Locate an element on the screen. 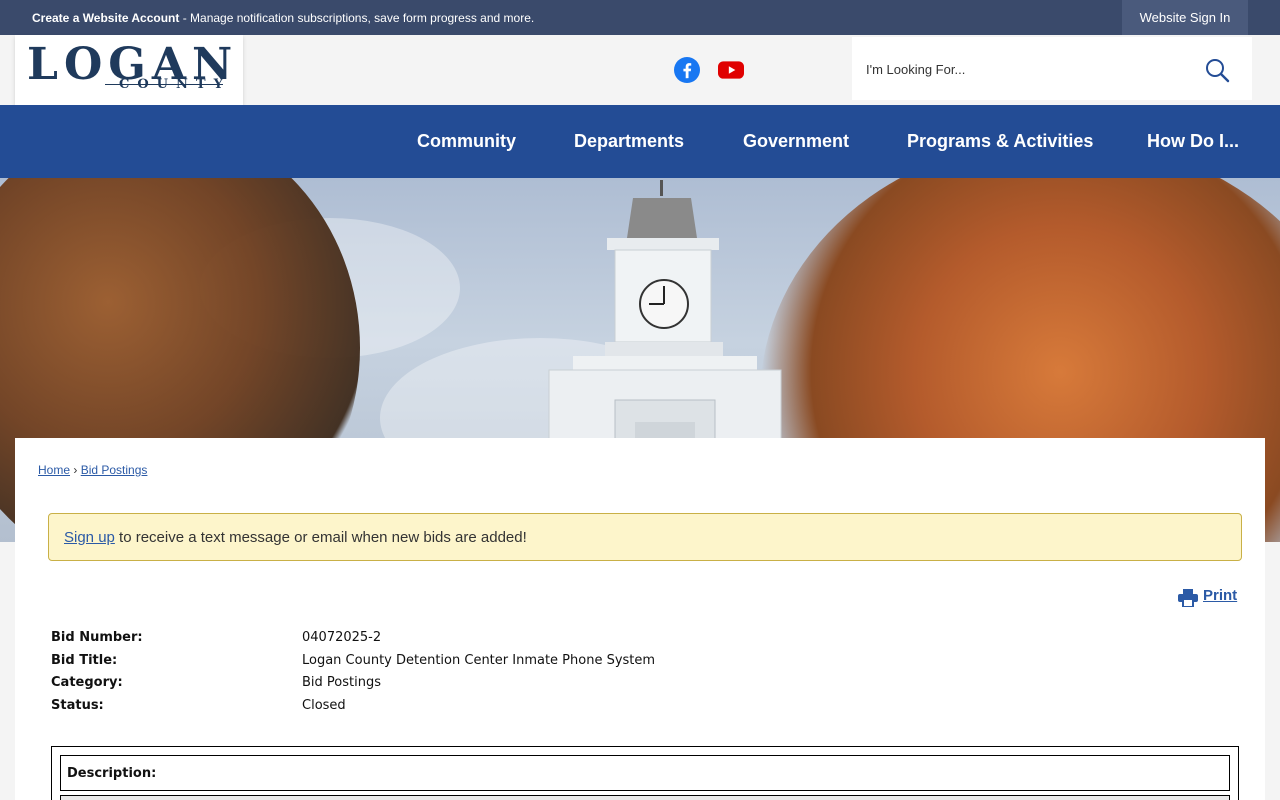 This screenshot has height=800, width=1280. description-body is located at coordinates (645, 797).